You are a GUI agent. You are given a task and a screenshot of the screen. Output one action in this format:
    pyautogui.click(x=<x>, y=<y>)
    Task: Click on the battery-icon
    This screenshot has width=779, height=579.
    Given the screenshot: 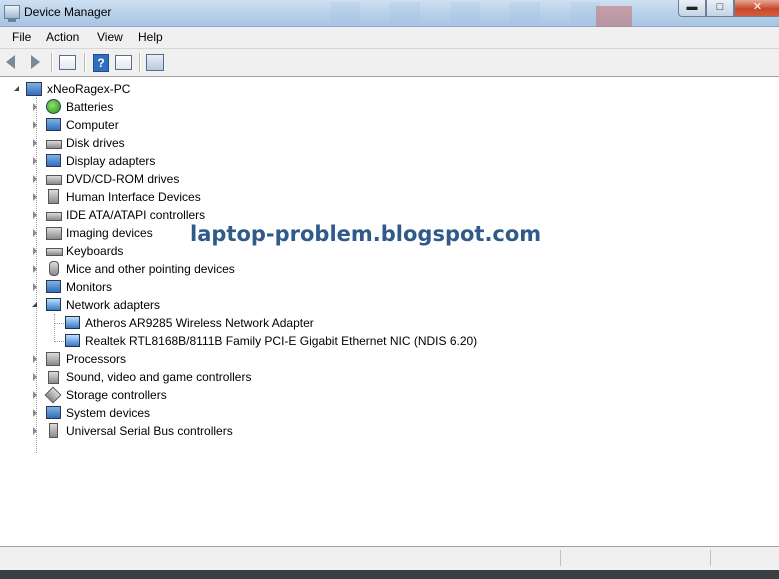 What is the action you would take?
    pyautogui.click(x=53, y=106)
    